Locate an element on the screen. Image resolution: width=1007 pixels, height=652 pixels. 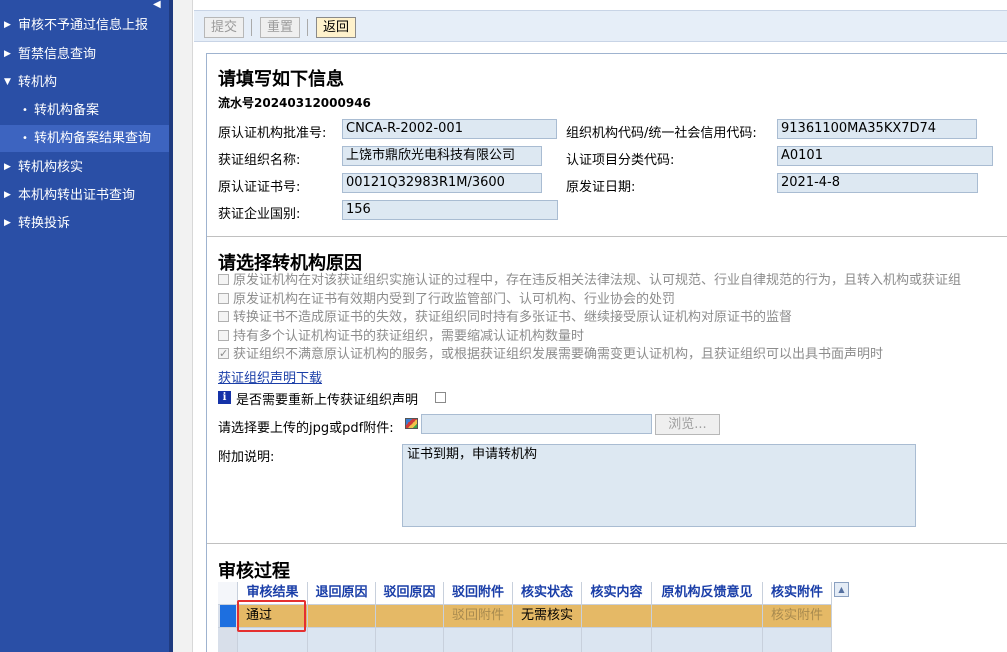
verify-content-cell is located at coordinates (617, 616).